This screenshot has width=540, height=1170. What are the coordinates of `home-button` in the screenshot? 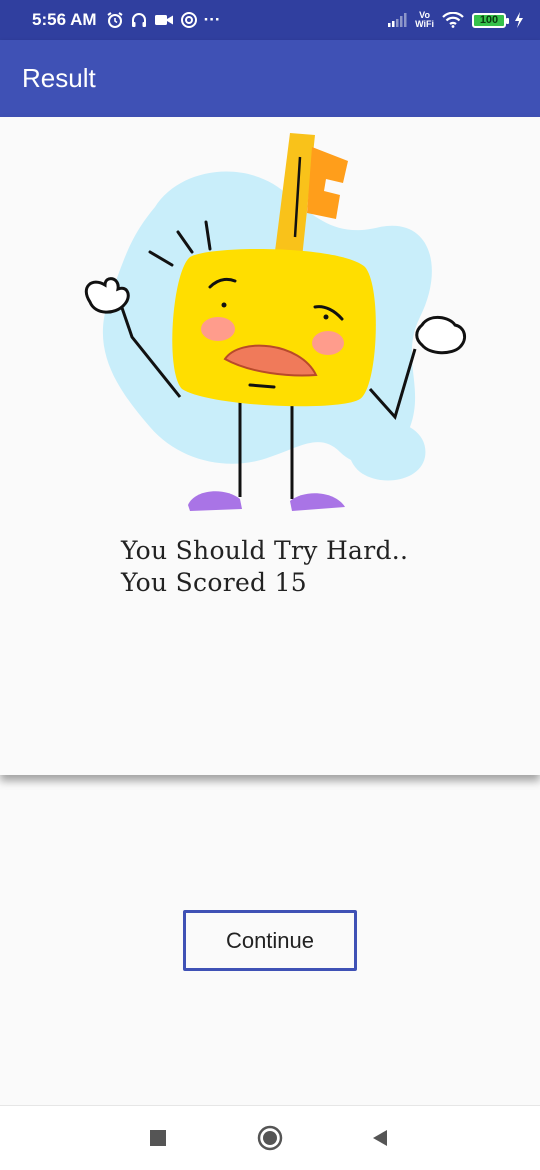 It's located at (270, 1138).